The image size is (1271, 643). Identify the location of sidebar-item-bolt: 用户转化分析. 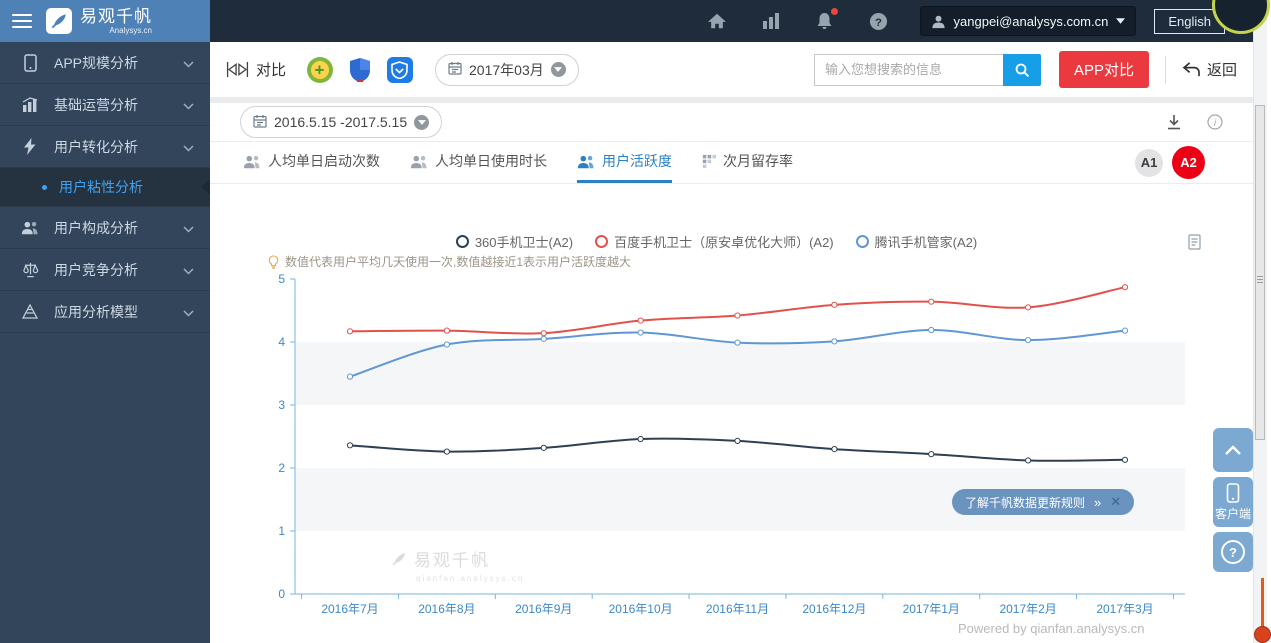
(105, 147).